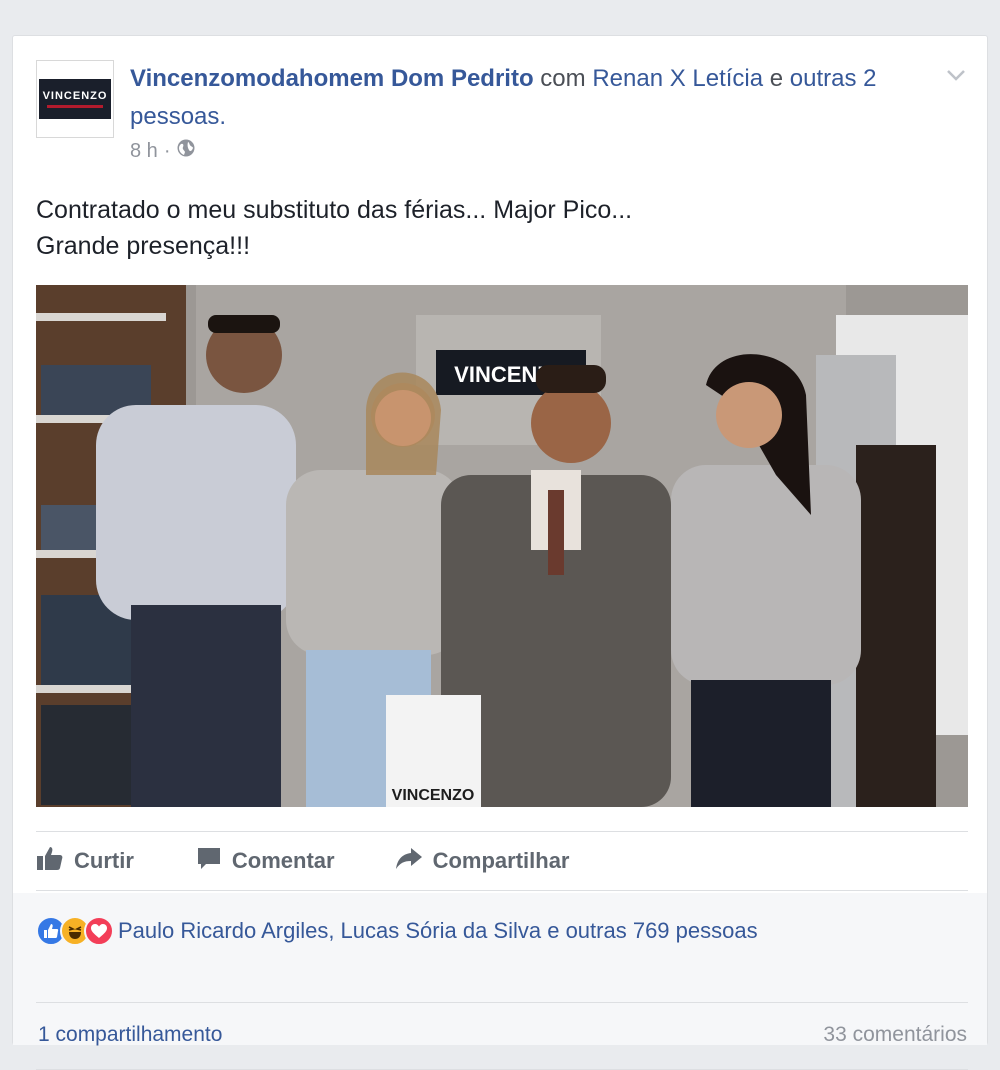 The image size is (1000, 1070). I want to click on avatar-logo: VINCENZO, so click(75, 99).